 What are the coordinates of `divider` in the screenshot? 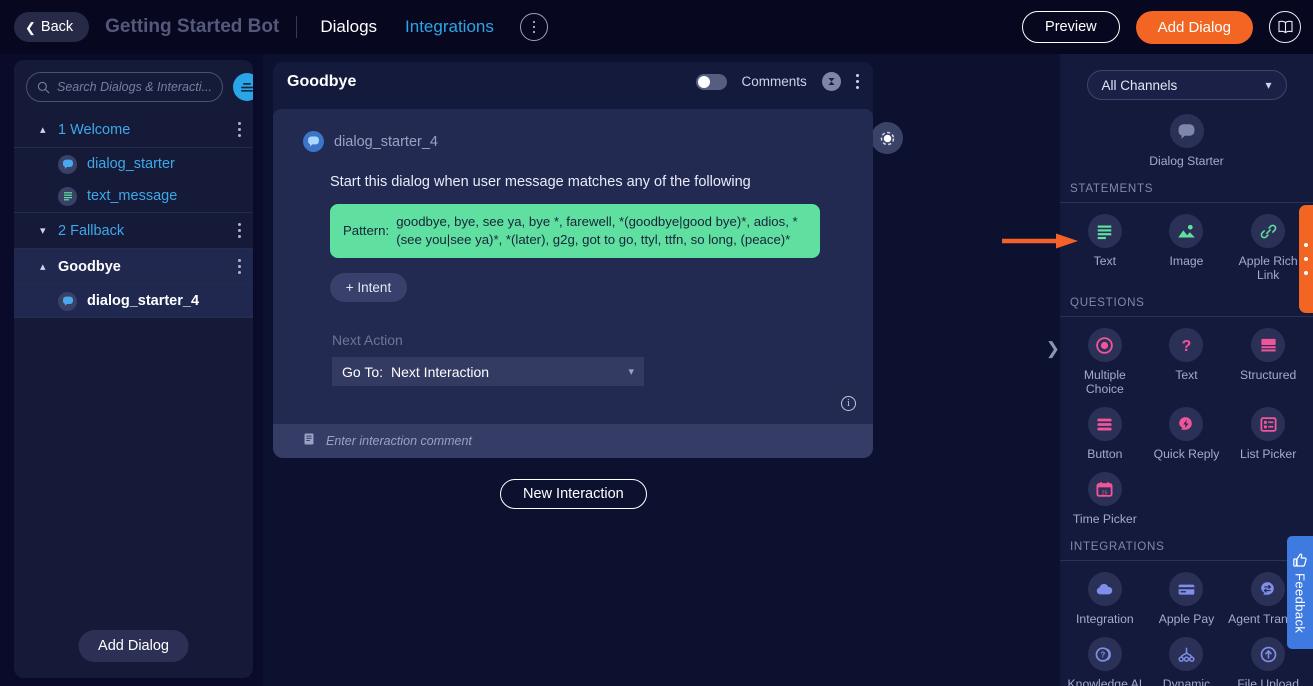 It's located at (133, 317).